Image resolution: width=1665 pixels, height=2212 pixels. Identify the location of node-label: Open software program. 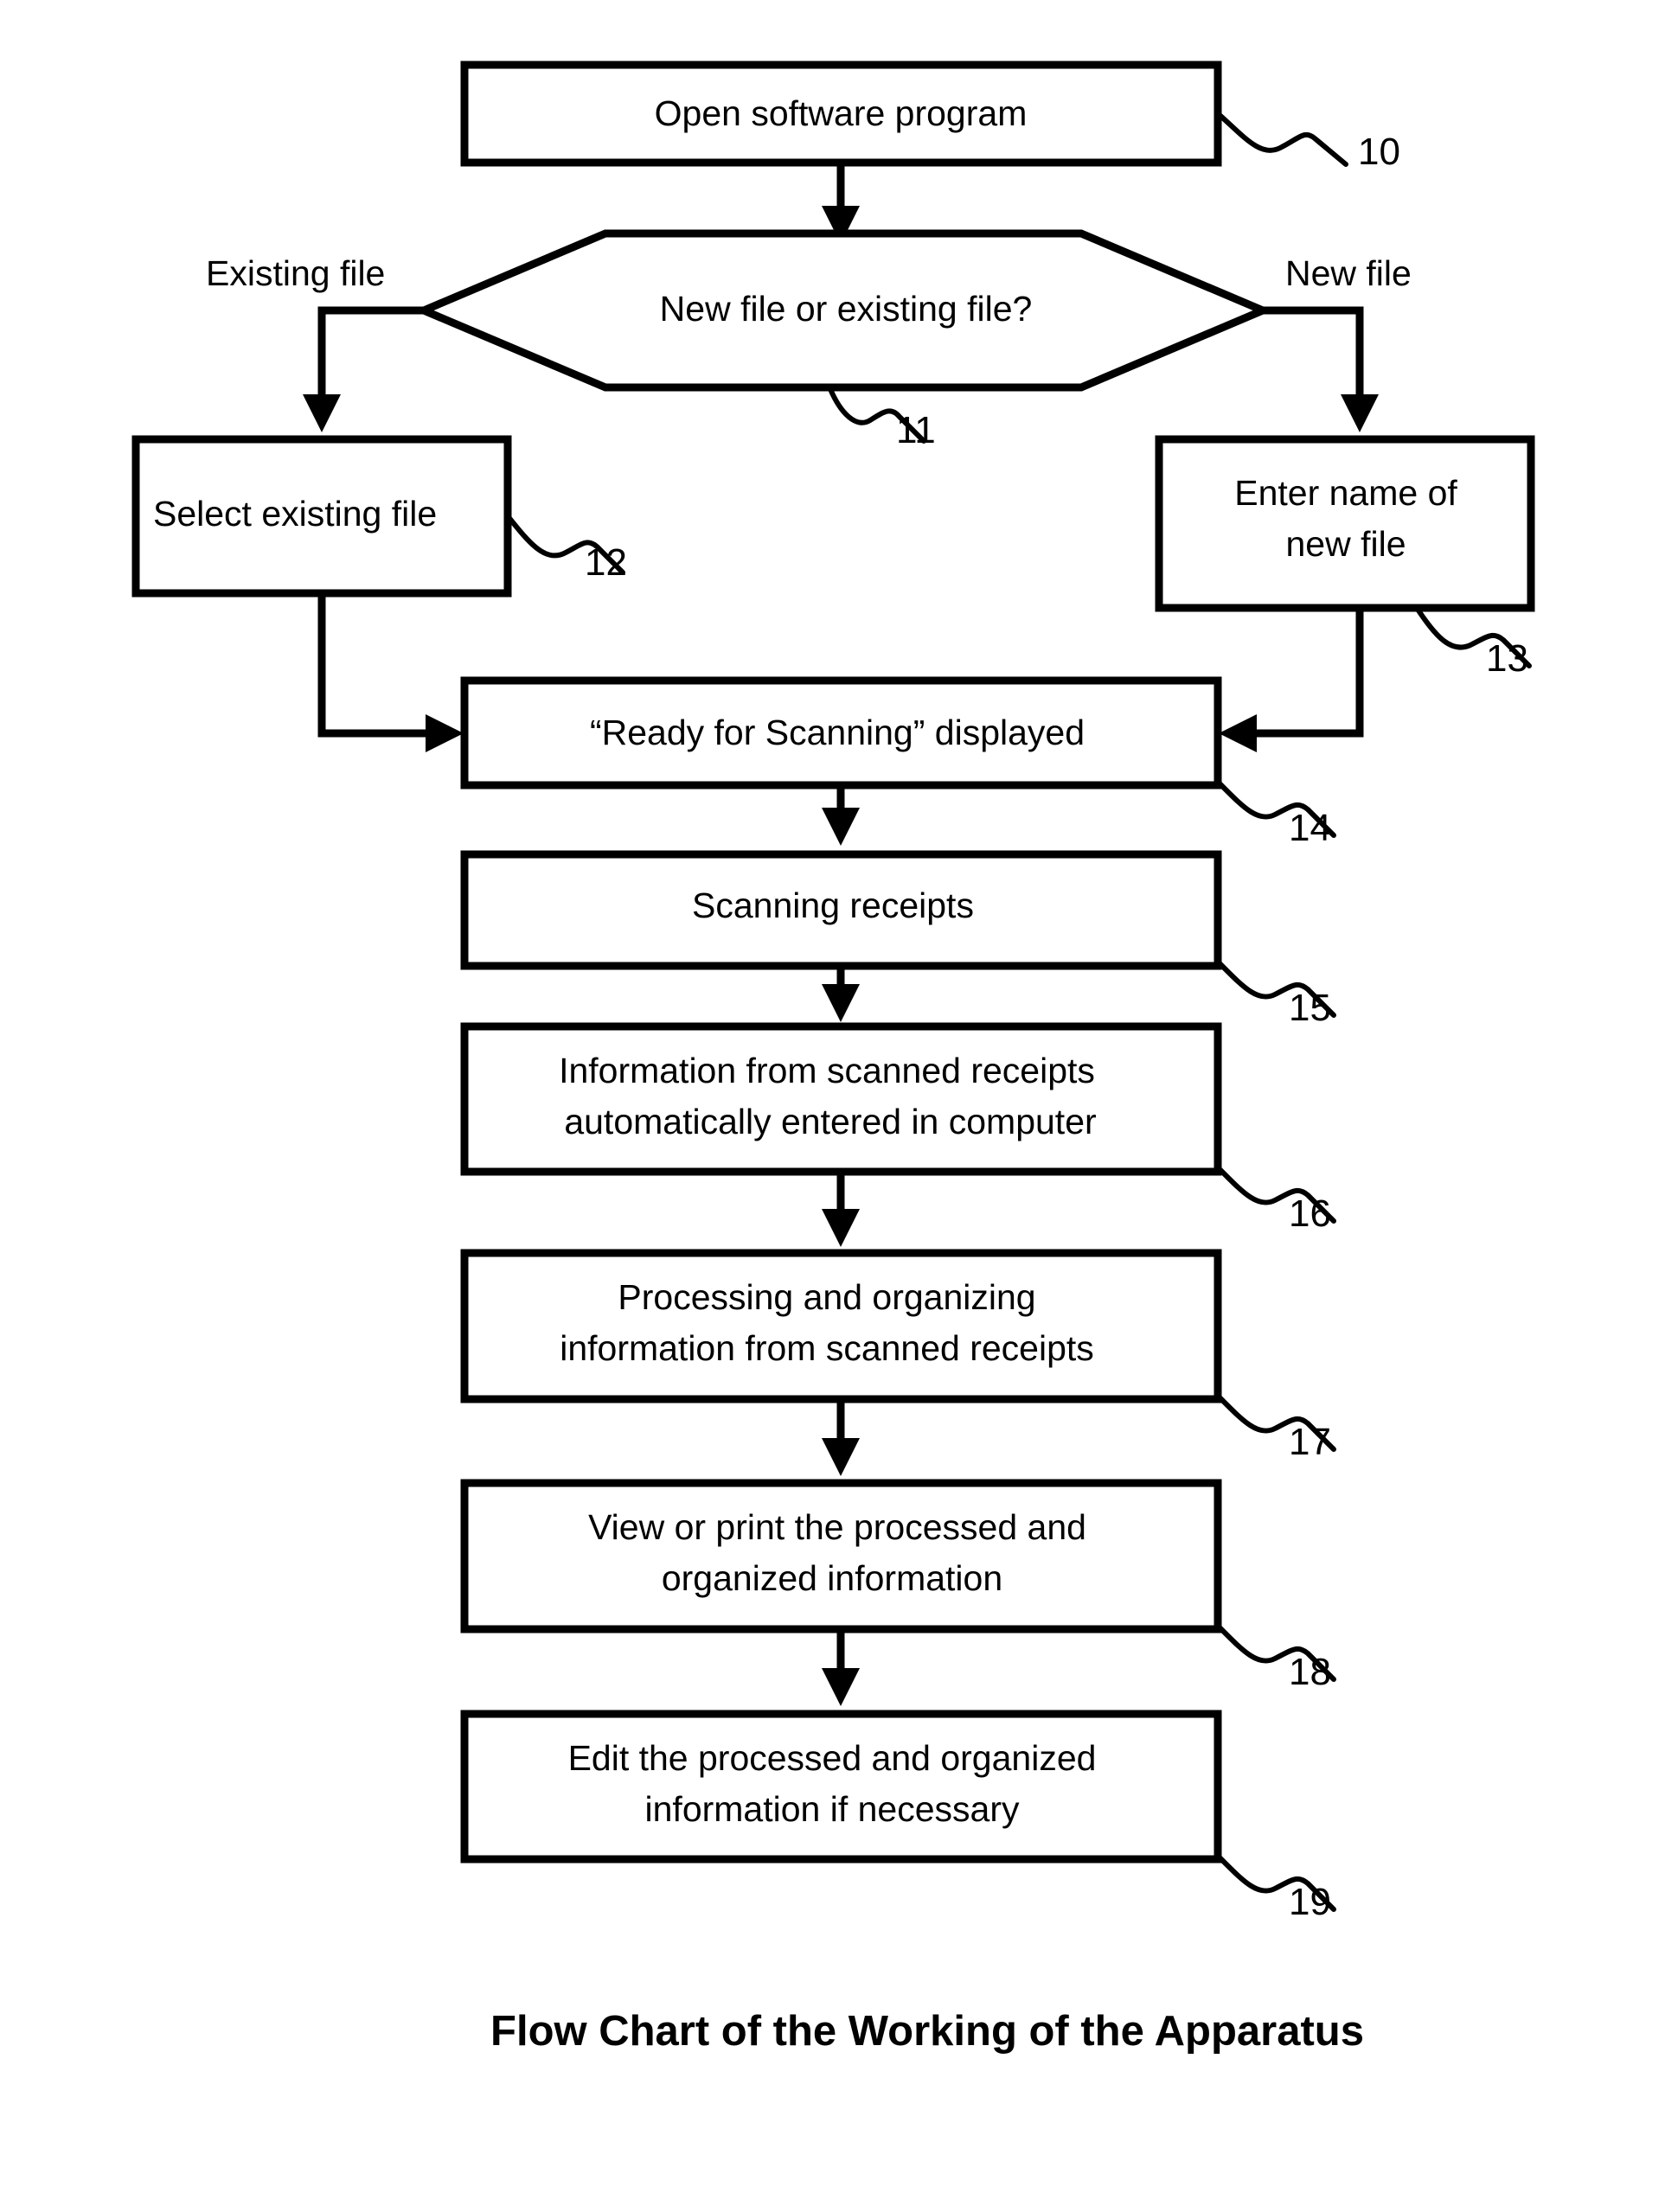
(841, 113).